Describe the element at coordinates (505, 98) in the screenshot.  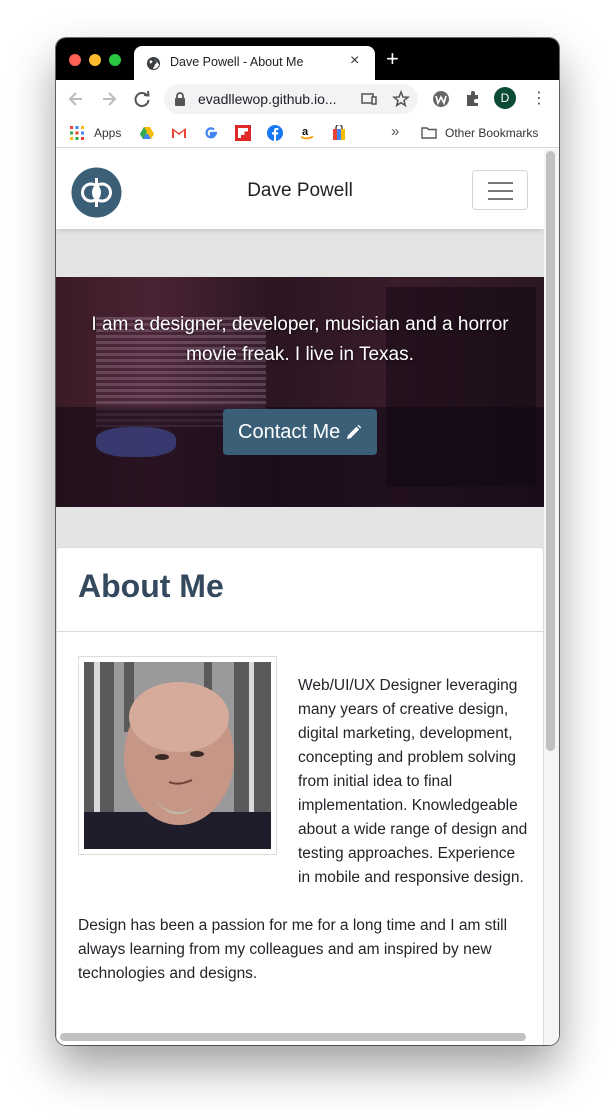
I see `profile-avatar: D` at that location.